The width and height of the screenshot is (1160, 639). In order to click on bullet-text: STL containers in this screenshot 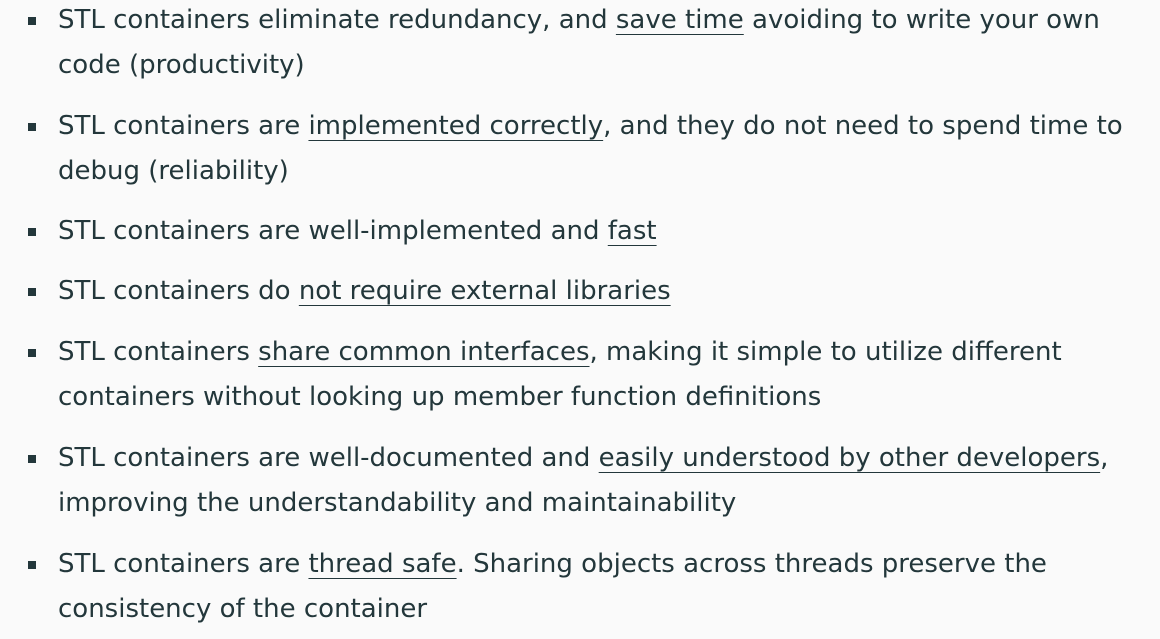, I will do `click(158, 352)`.